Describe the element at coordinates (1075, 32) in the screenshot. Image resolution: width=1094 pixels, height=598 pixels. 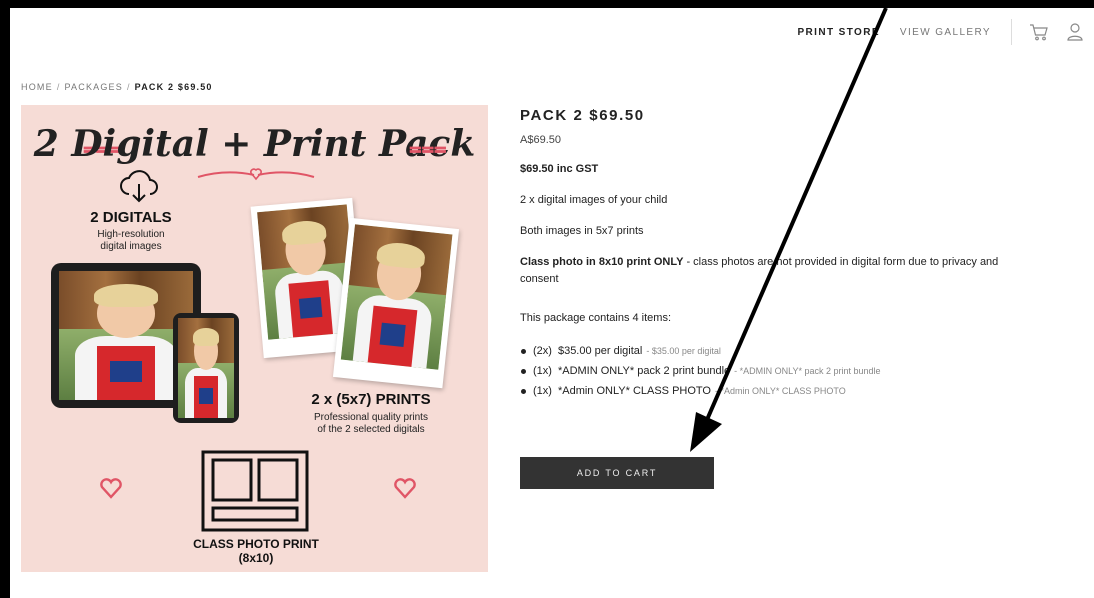
I see `user-icon` at that location.